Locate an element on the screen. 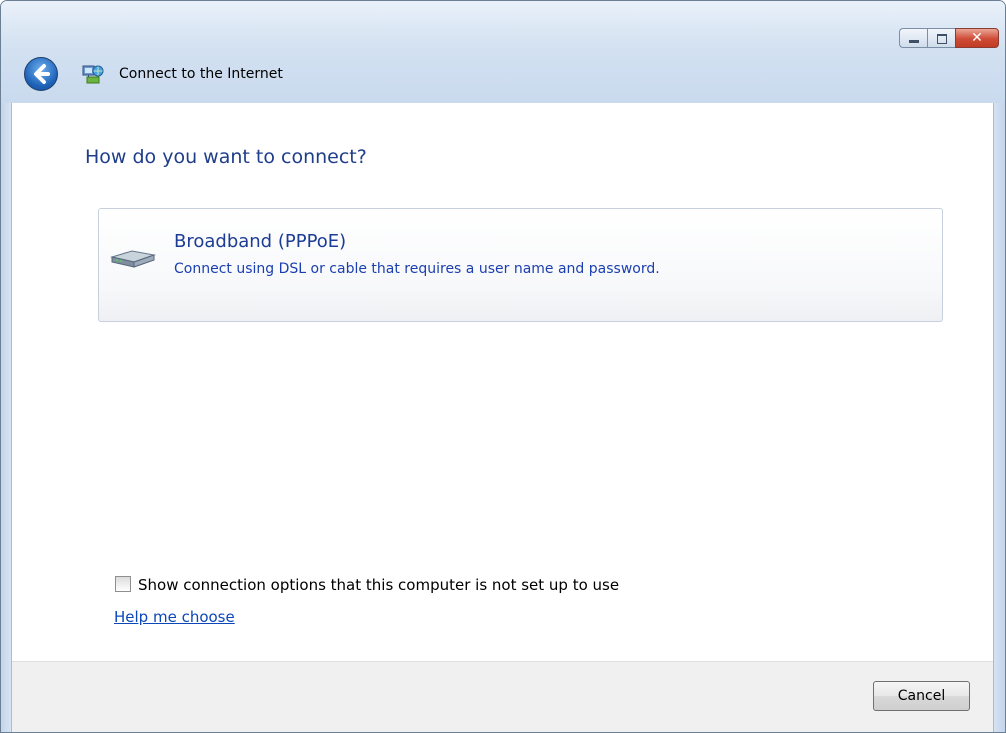 Image resolution: width=1006 pixels, height=733 pixels. back-button is located at coordinates (41, 74).